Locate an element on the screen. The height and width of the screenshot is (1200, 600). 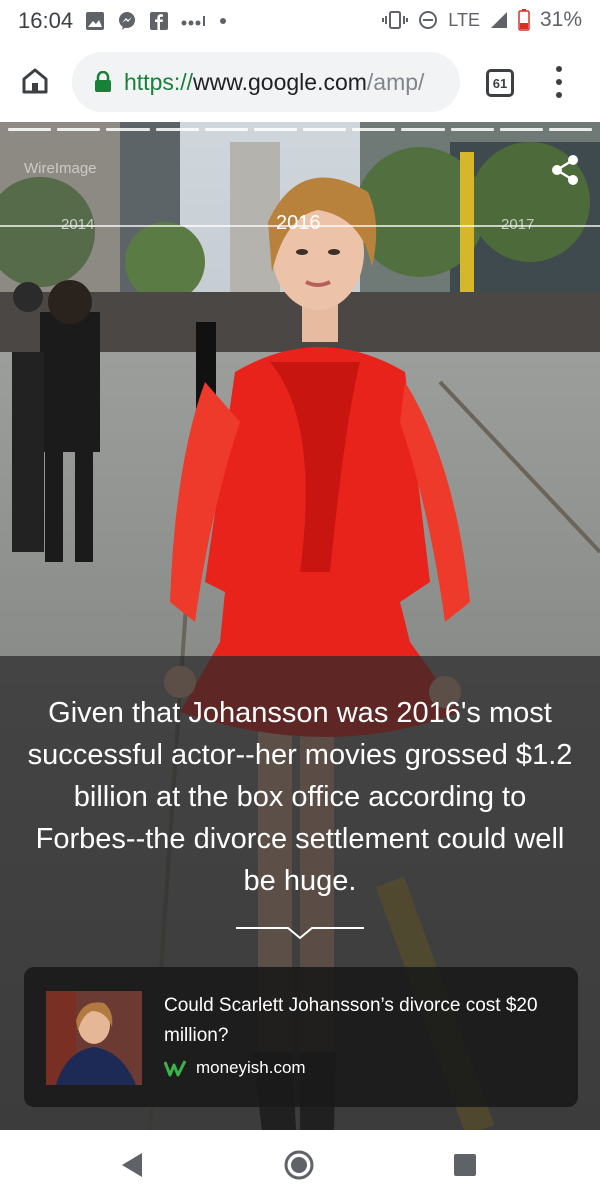
messenger-icon is located at coordinates (127, 21).